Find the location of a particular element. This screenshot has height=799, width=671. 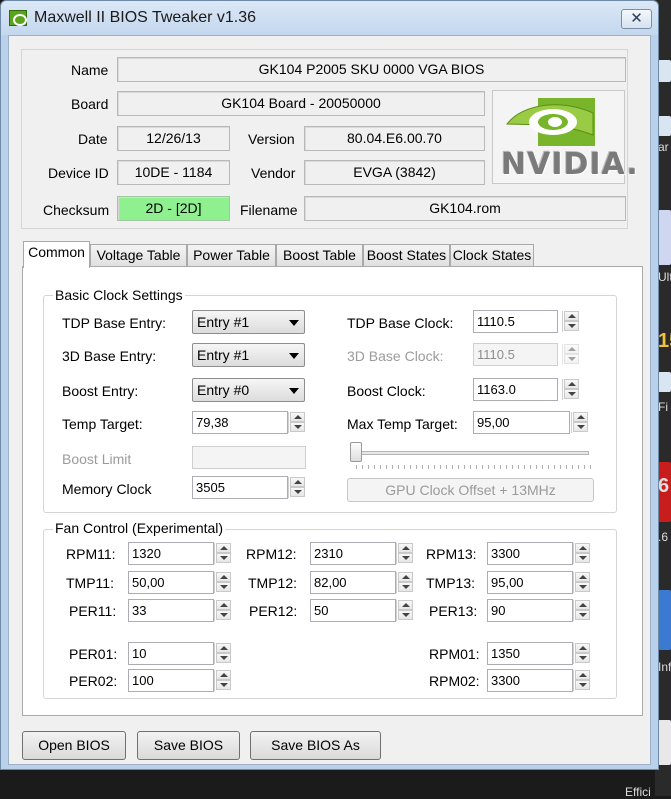

tab-boost-states: Boost States is located at coordinates (406, 255).